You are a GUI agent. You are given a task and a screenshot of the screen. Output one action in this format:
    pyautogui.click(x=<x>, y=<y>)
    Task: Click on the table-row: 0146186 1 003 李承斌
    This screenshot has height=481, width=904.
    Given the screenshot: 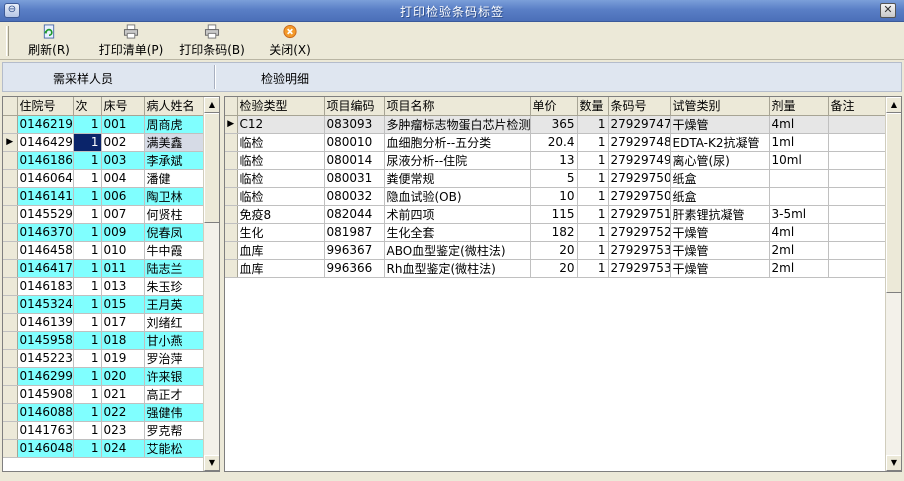 What is the action you would take?
    pyautogui.click(x=103, y=160)
    